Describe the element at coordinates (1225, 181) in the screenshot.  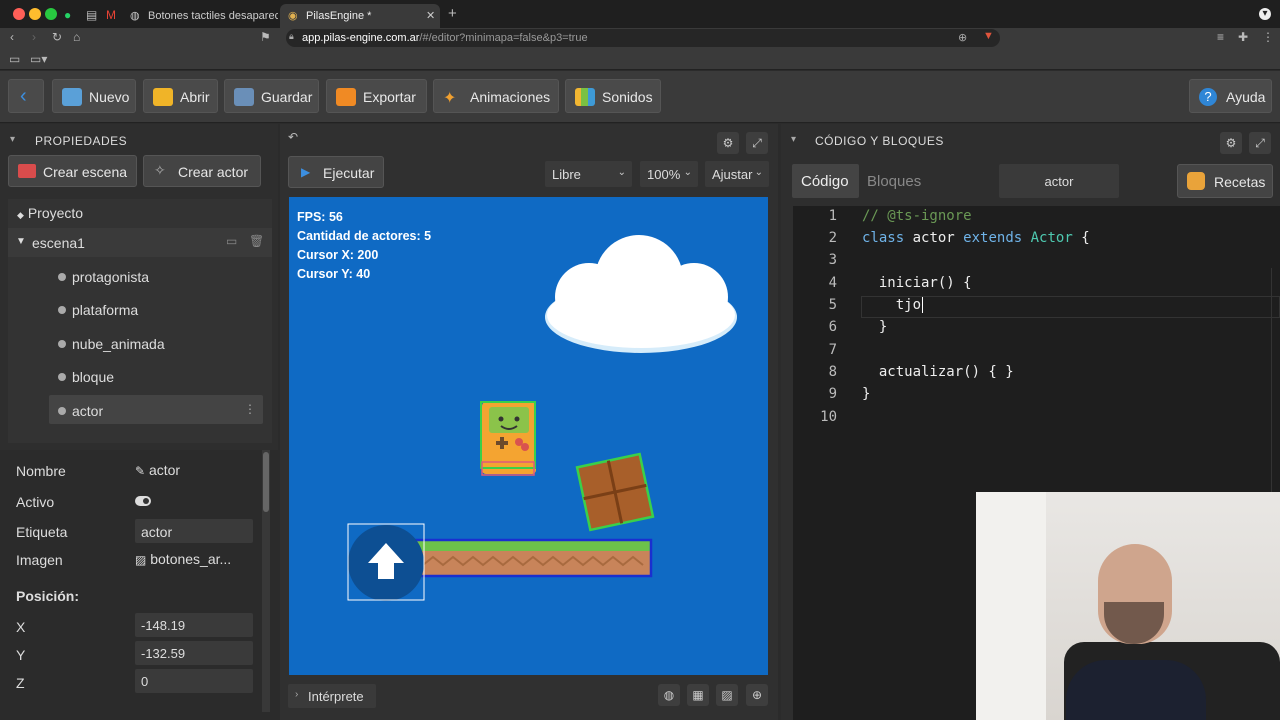
I see `recipes-button: Recetas` at that location.